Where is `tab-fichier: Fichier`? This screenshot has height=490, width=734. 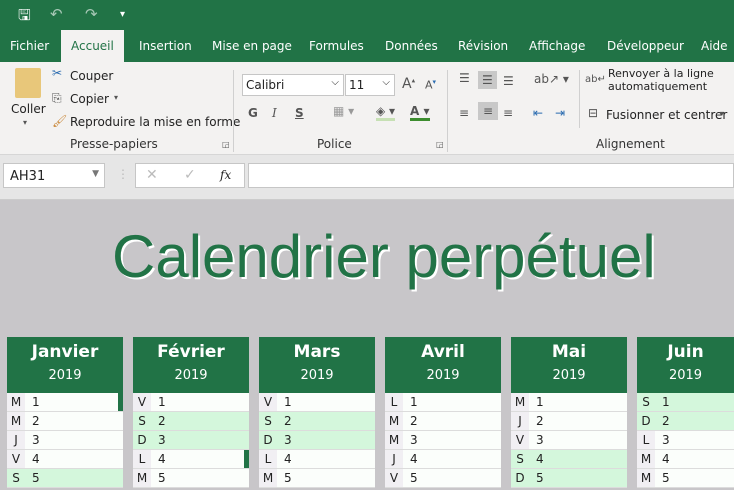 tab-fichier: Fichier is located at coordinates (29, 46).